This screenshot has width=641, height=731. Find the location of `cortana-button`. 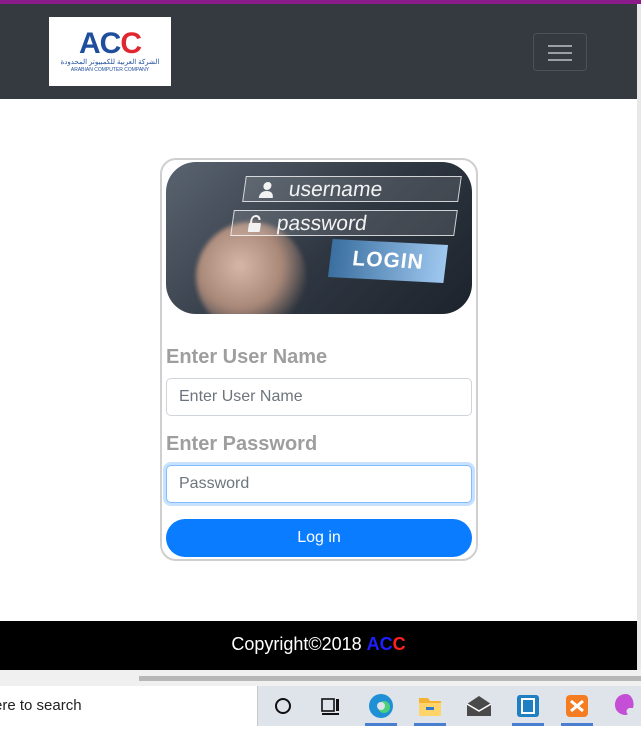

cortana-button is located at coordinates (283, 706).